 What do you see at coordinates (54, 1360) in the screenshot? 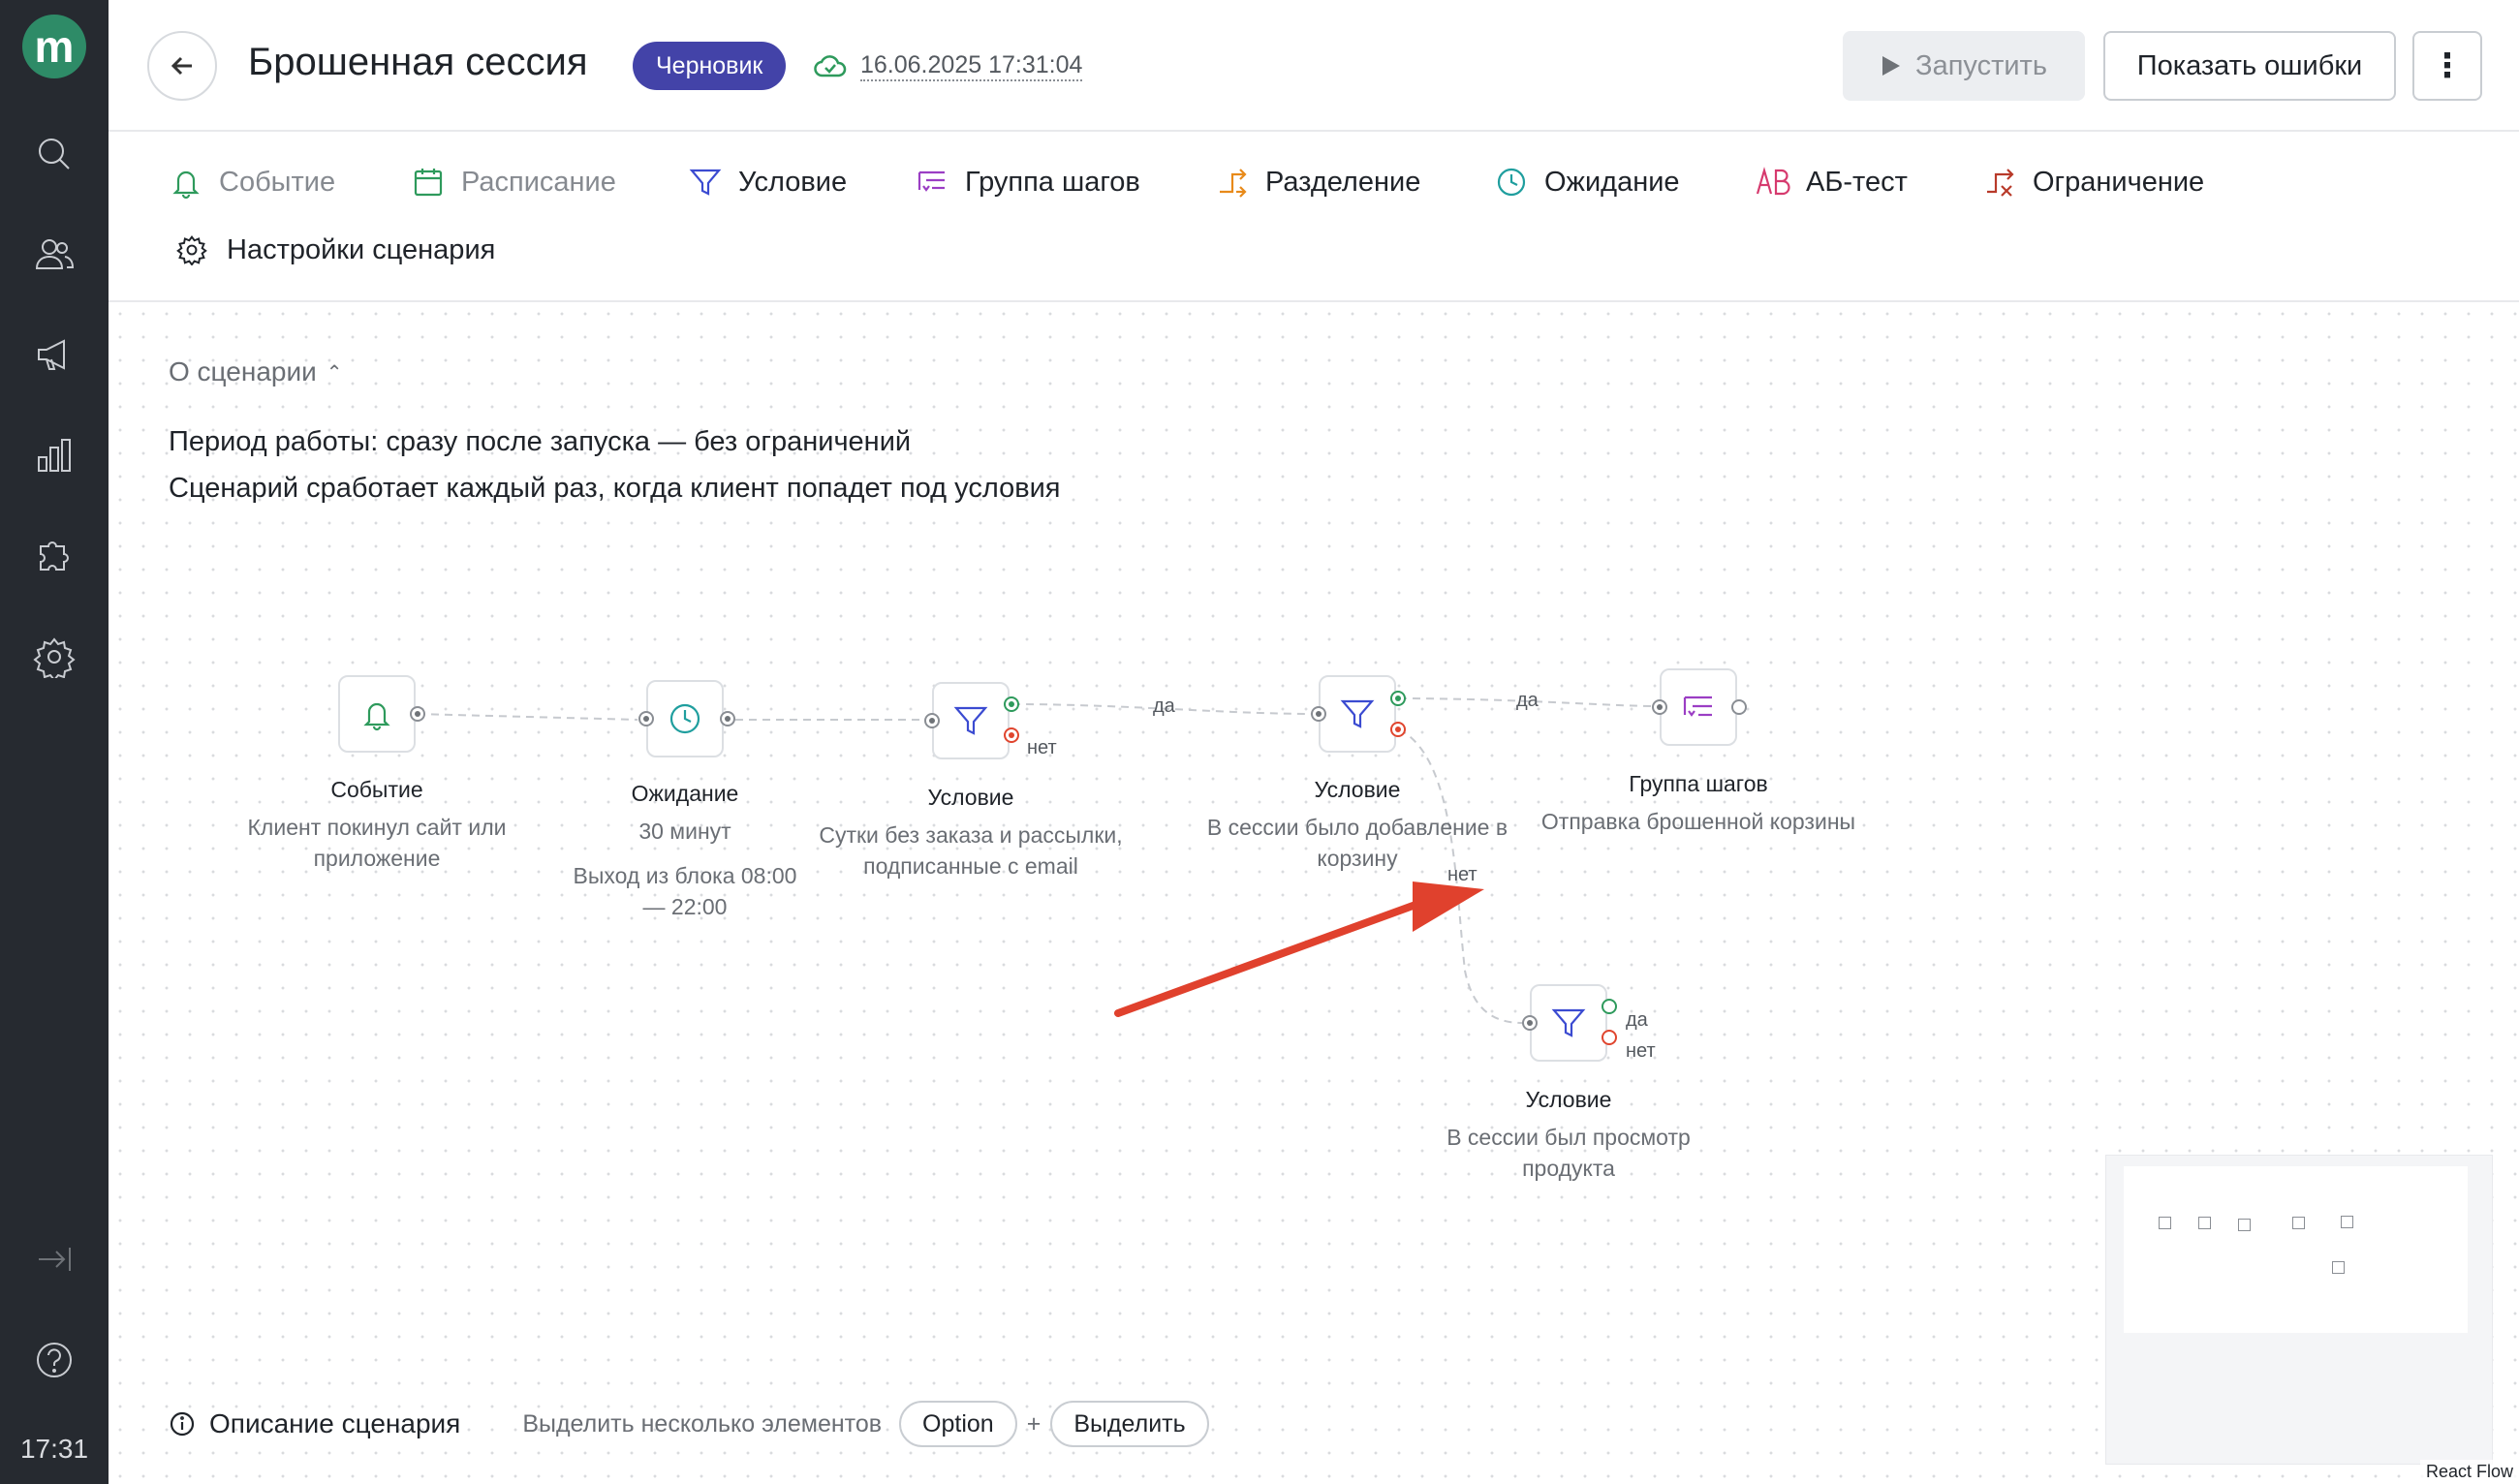
I see `help-icon` at bounding box center [54, 1360].